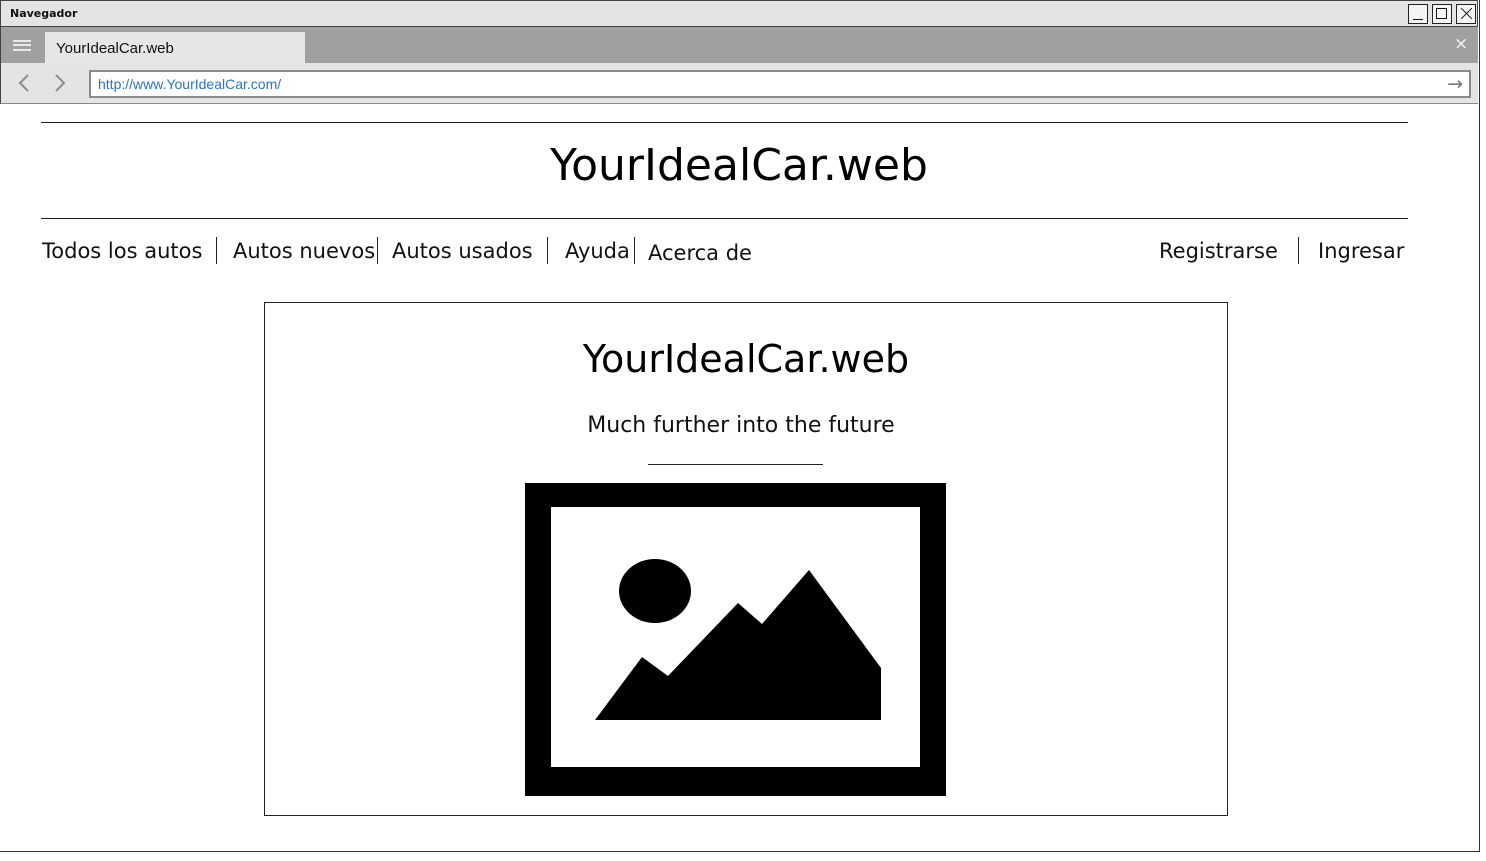  Describe the element at coordinates (22, 45) in the screenshot. I see `hamburger-menu-icon` at that location.